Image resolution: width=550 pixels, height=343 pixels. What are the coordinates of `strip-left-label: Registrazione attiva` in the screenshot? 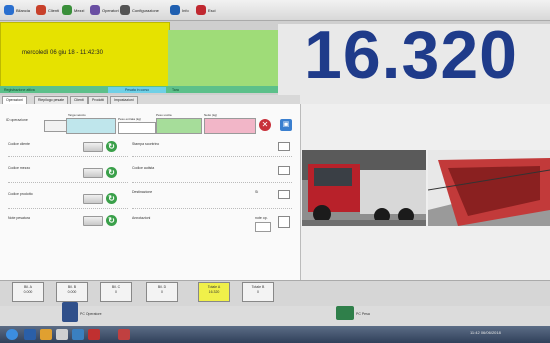 It's located at (19, 90).